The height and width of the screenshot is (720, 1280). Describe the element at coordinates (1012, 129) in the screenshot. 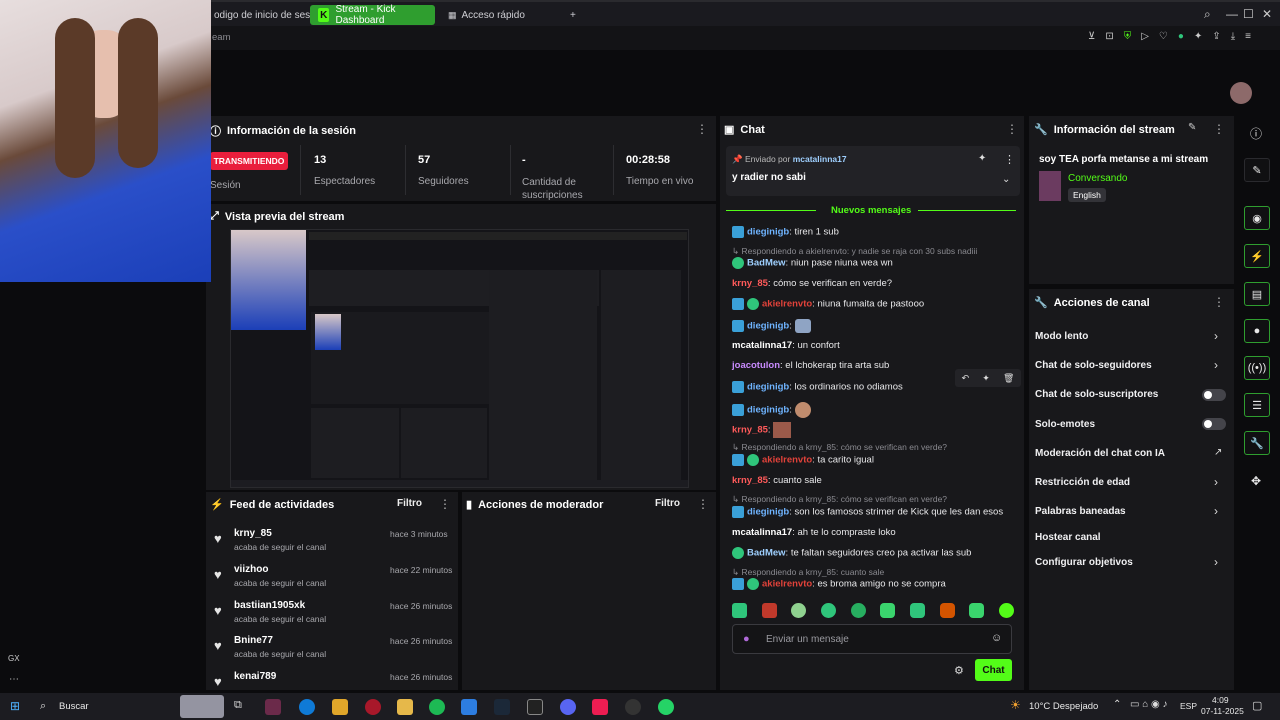

I see `chat-menu-icon: ⋮` at that location.